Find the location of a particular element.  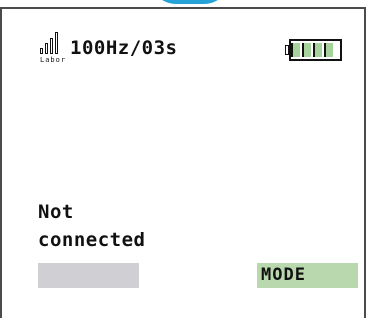

battery-body is located at coordinates (315, 50).